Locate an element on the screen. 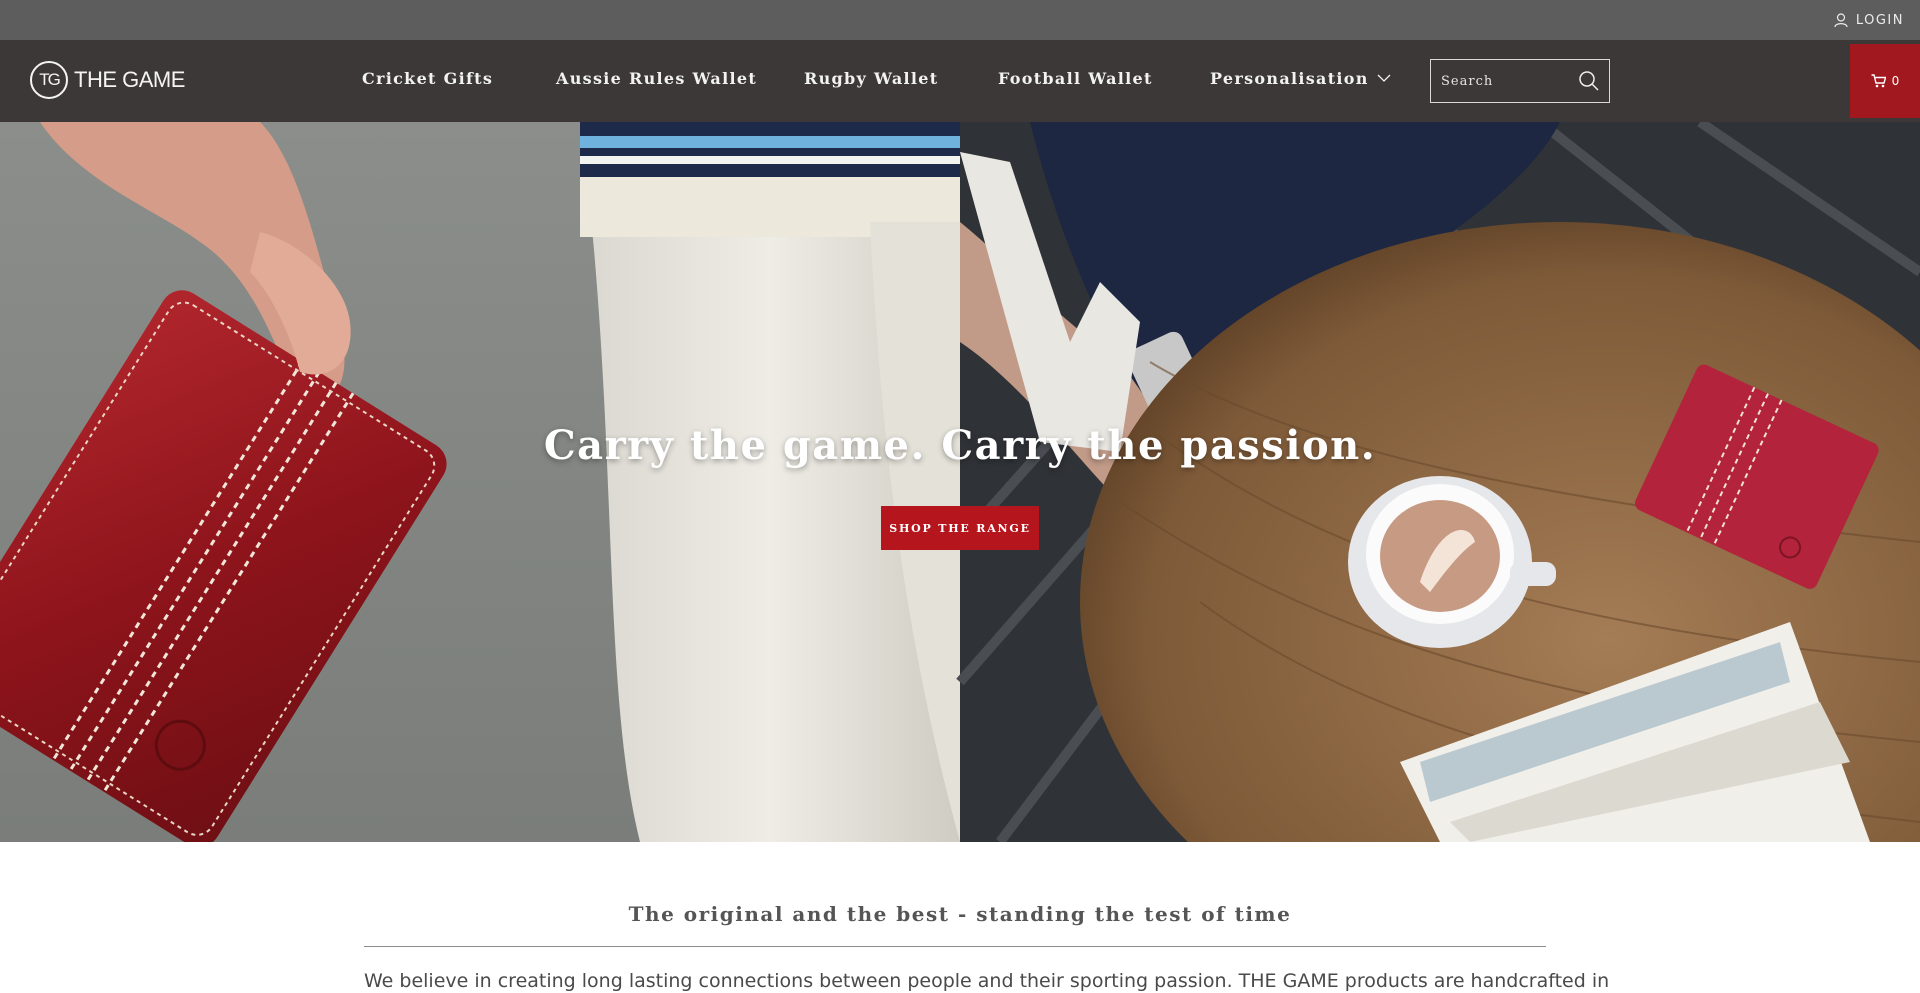 This screenshot has width=1920, height=993. search-box is located at coordinates (1520, 81).